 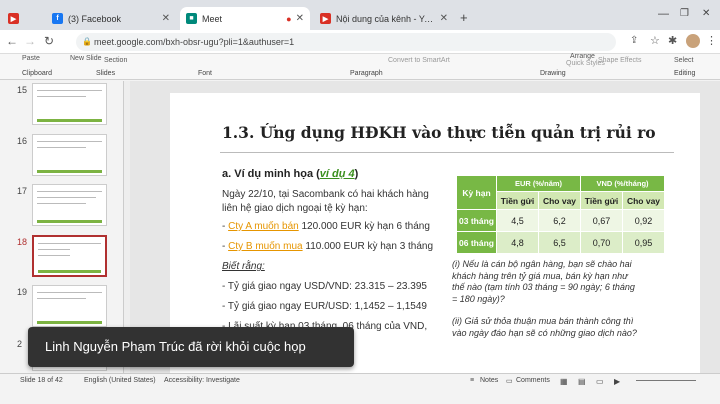 I want to click on zoom-slider, so click(x=666, y=380).